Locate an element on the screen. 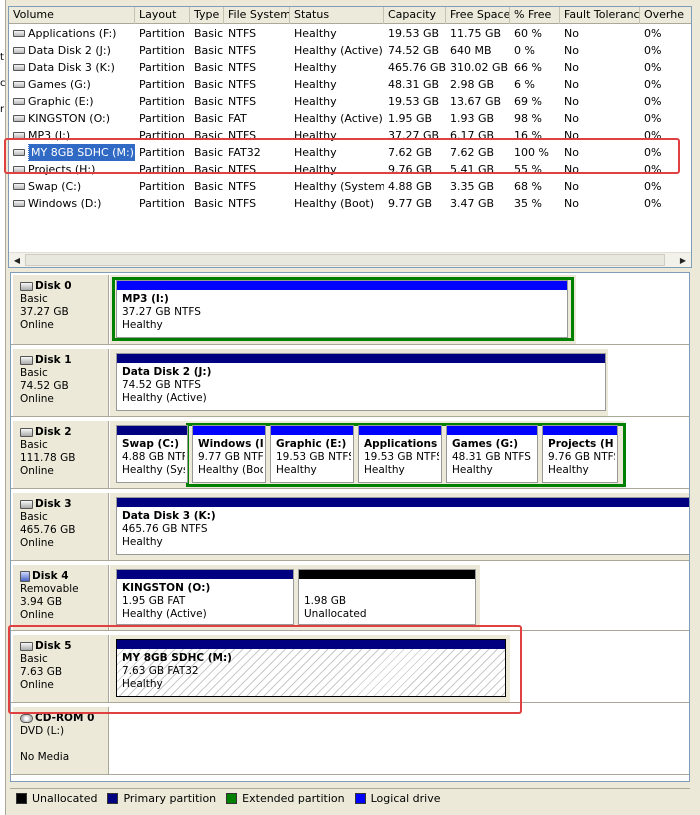  partition-status: Unallocated is located at coordinates (335, 614).